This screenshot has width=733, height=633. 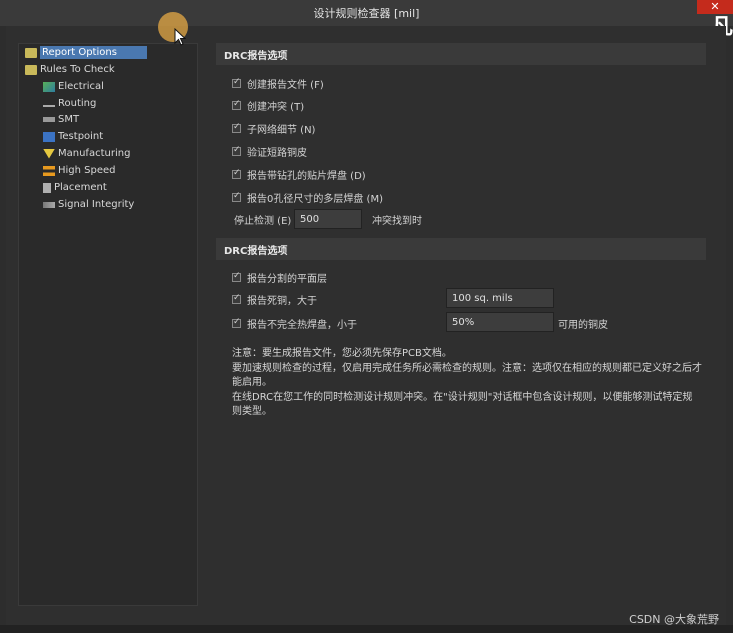 What do you see at coordinates (500, 322) in the screenshot?
I see `thermal-input: 50%` at bounding box center [500, 322].